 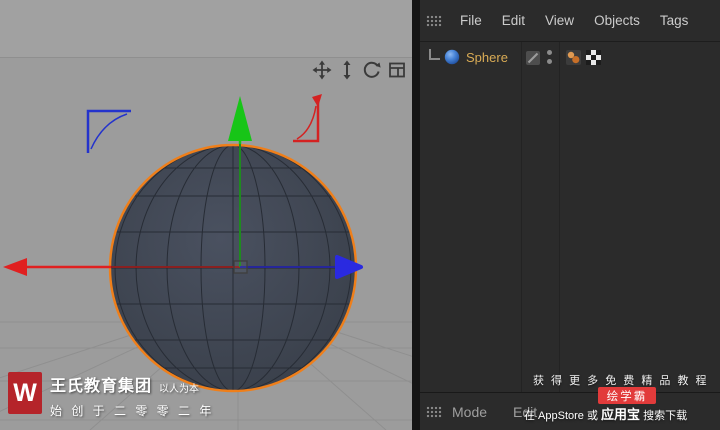 I want to click on watermark-title: 王氏教育集团, so click(x=101, y=386).